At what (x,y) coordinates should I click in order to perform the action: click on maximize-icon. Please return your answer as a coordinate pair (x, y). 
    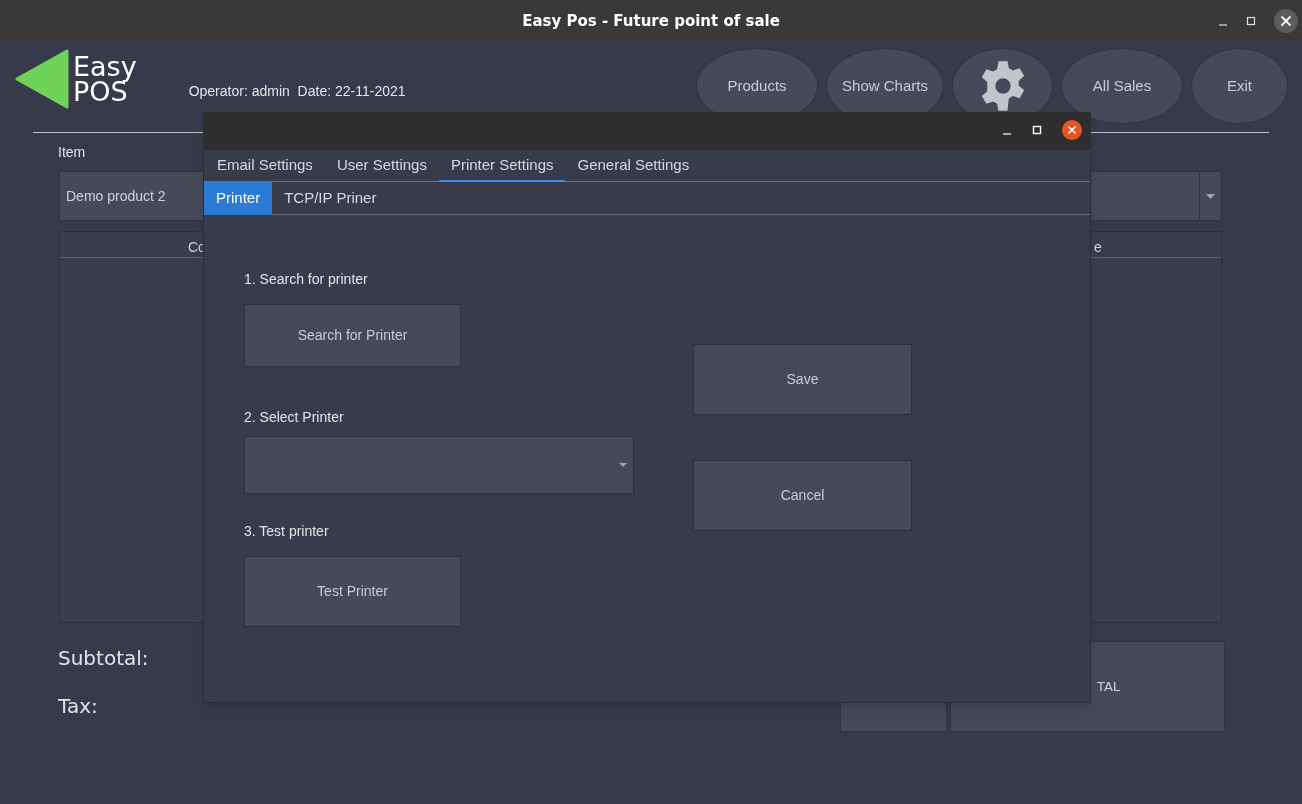
    Looking at the image, I should click on (1251, 21).